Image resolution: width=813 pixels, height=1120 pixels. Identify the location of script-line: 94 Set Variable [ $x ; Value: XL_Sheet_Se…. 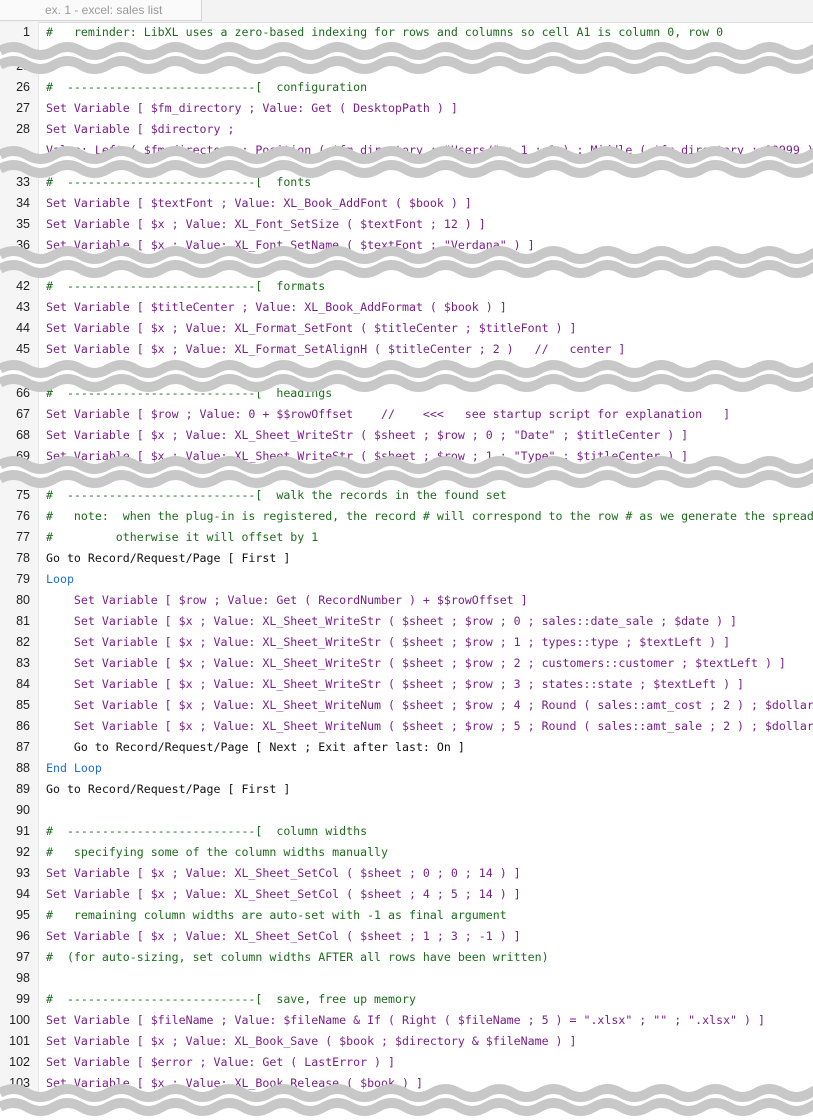
(406, 894).